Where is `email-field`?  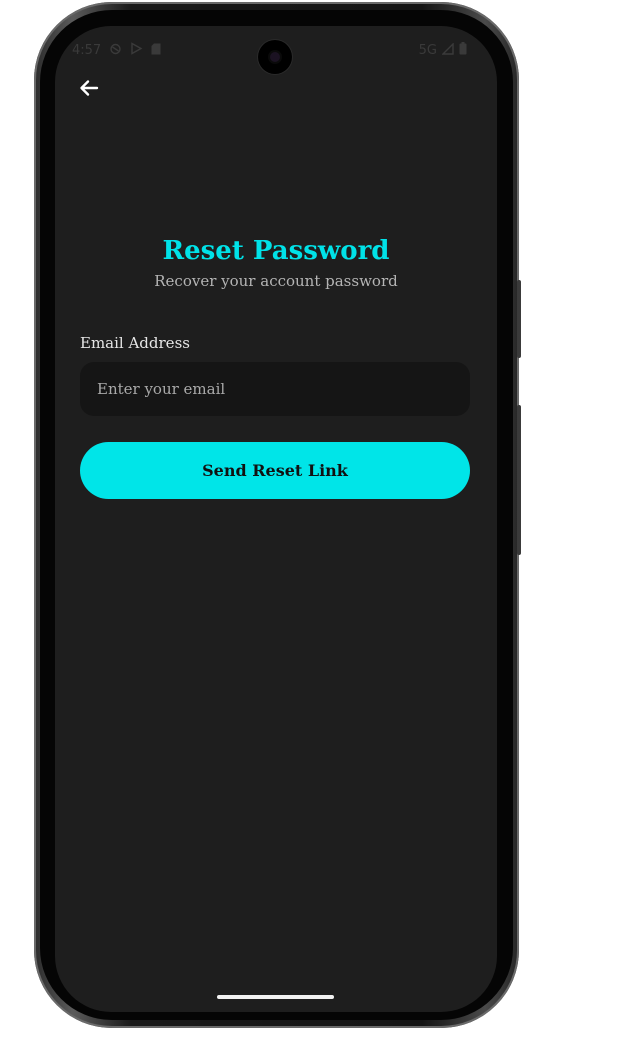
email-field is located at coordinates (275, 389).